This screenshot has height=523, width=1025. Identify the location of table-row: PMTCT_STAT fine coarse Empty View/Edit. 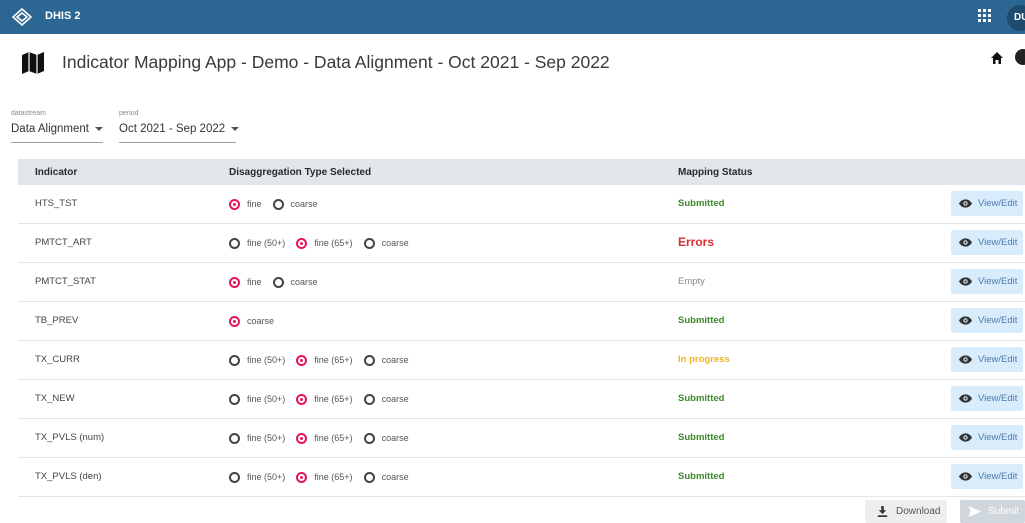
(521, 282).